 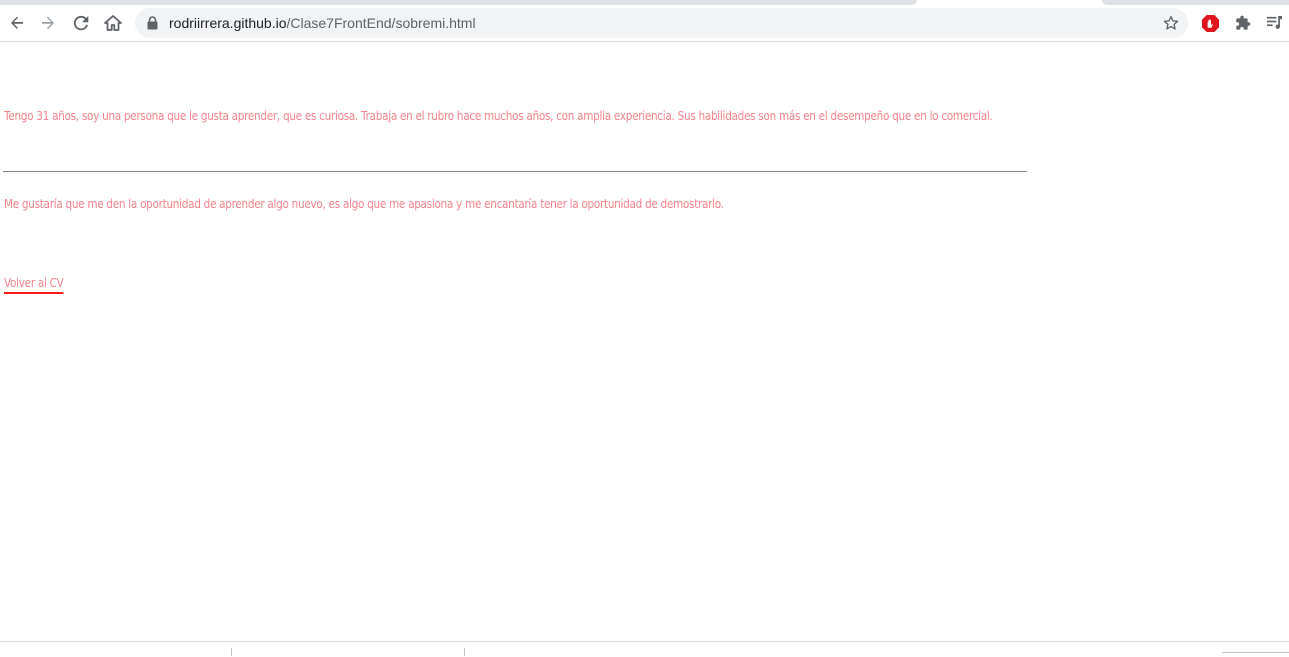 I want to click on back-to-cv-link: Volver al CV, so click(x=34, y=283).